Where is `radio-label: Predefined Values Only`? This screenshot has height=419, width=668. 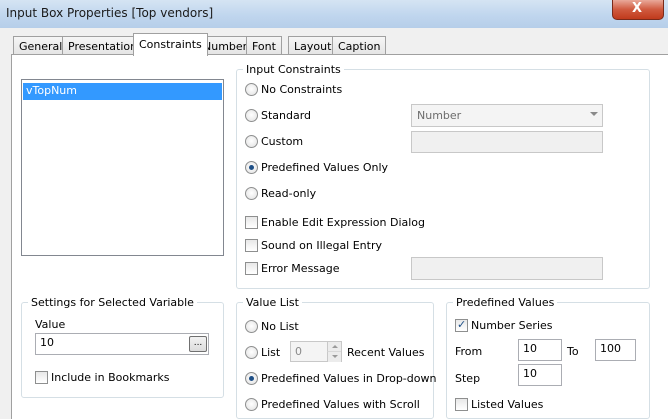 radio-label: Predefined Values Only is located at coordinates (325, 167).